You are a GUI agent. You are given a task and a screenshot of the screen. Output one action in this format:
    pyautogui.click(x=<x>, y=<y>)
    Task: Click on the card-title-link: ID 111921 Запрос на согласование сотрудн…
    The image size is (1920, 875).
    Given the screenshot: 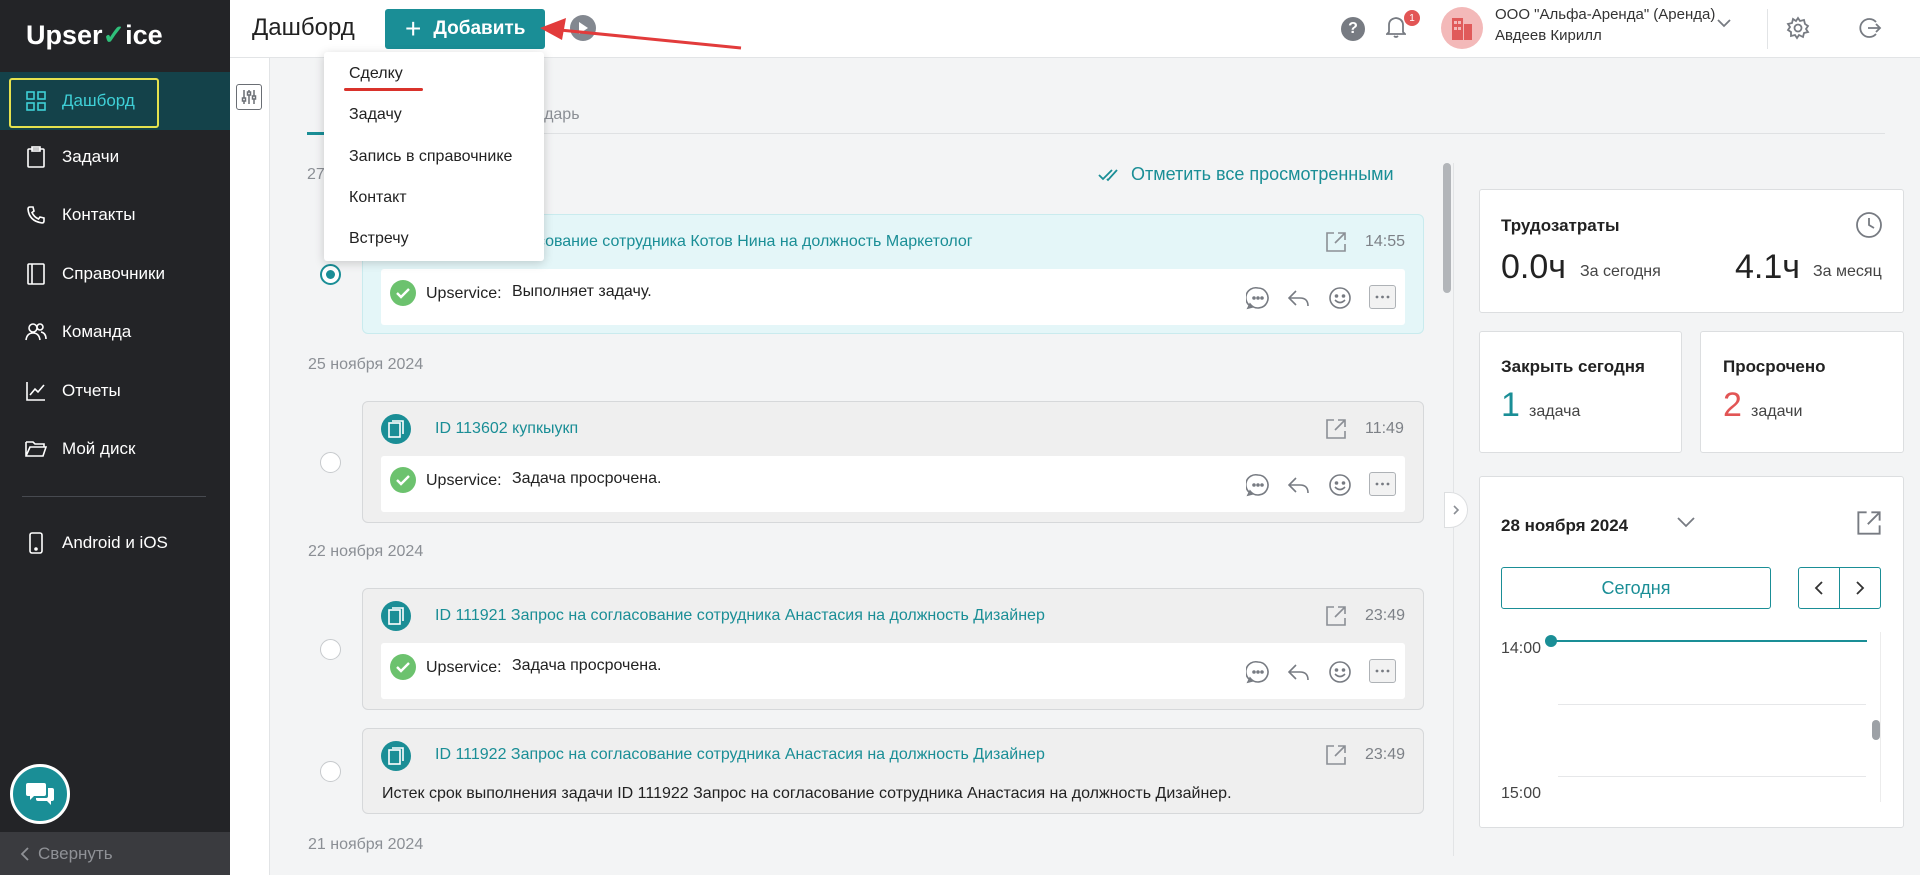 What is the action you would take?
    pyautogui.click(x=740, y=616)
    